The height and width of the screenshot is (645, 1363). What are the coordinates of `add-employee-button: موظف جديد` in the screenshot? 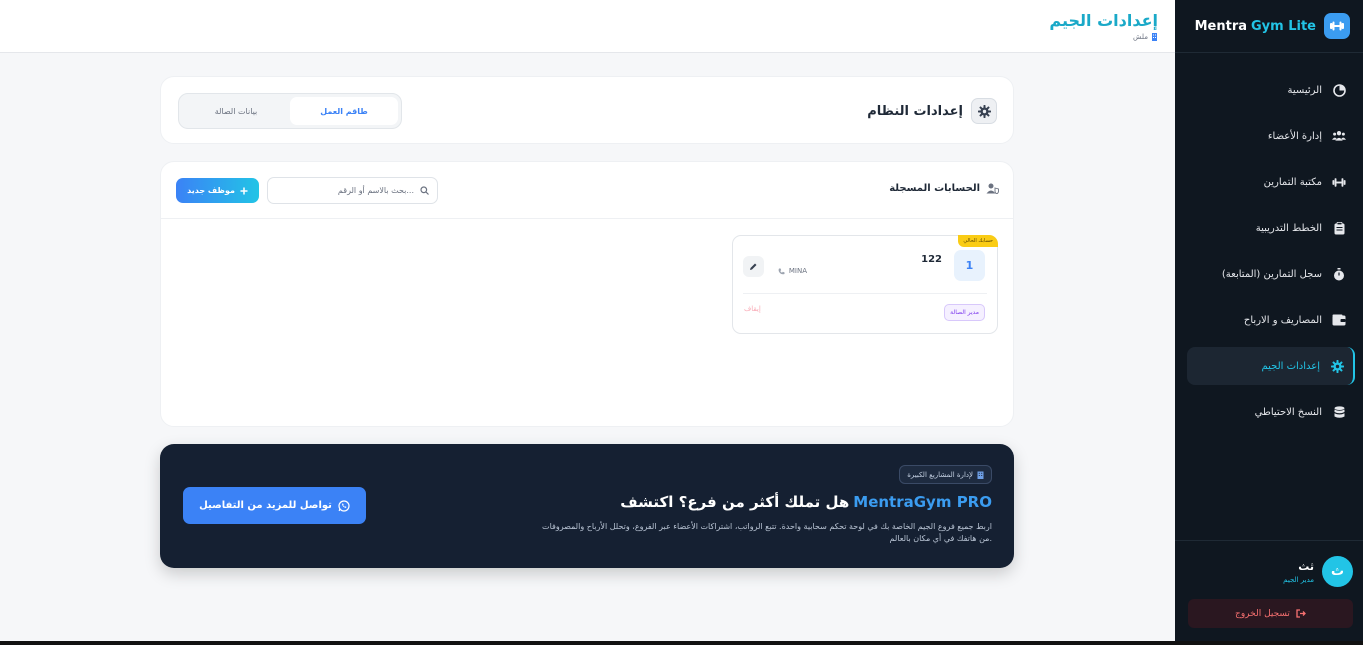 It's located at (217, 190).